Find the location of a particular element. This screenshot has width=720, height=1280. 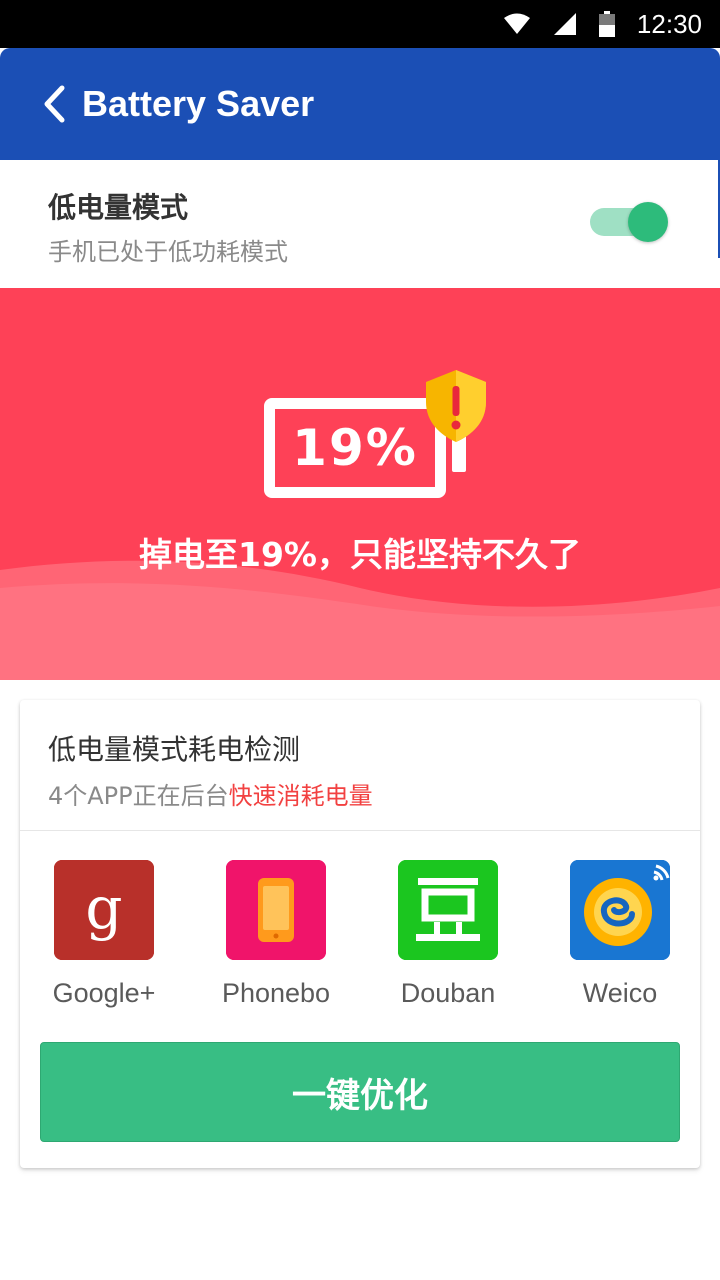

status-icons: 12:30 is located at coordinates (602, 24).